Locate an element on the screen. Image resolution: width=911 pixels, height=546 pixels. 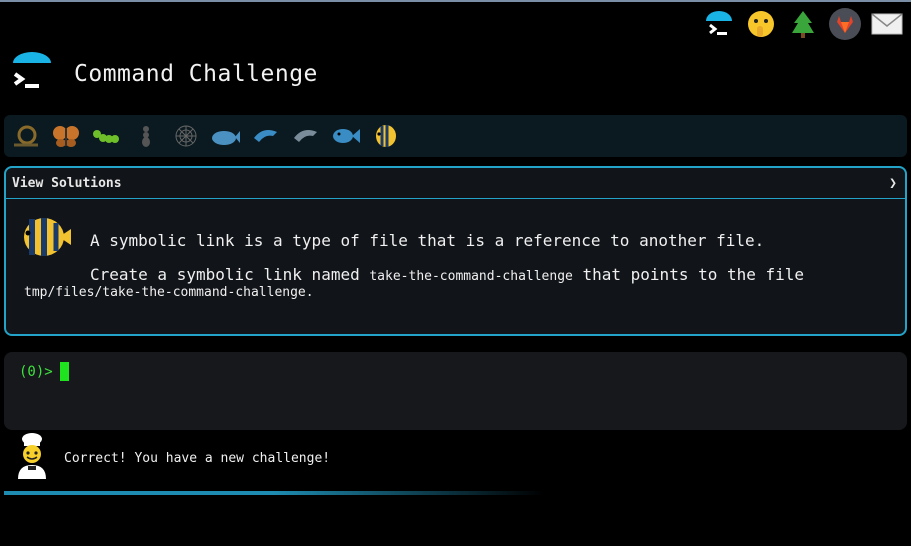
ant-icon is located at coordinates (146, 136).